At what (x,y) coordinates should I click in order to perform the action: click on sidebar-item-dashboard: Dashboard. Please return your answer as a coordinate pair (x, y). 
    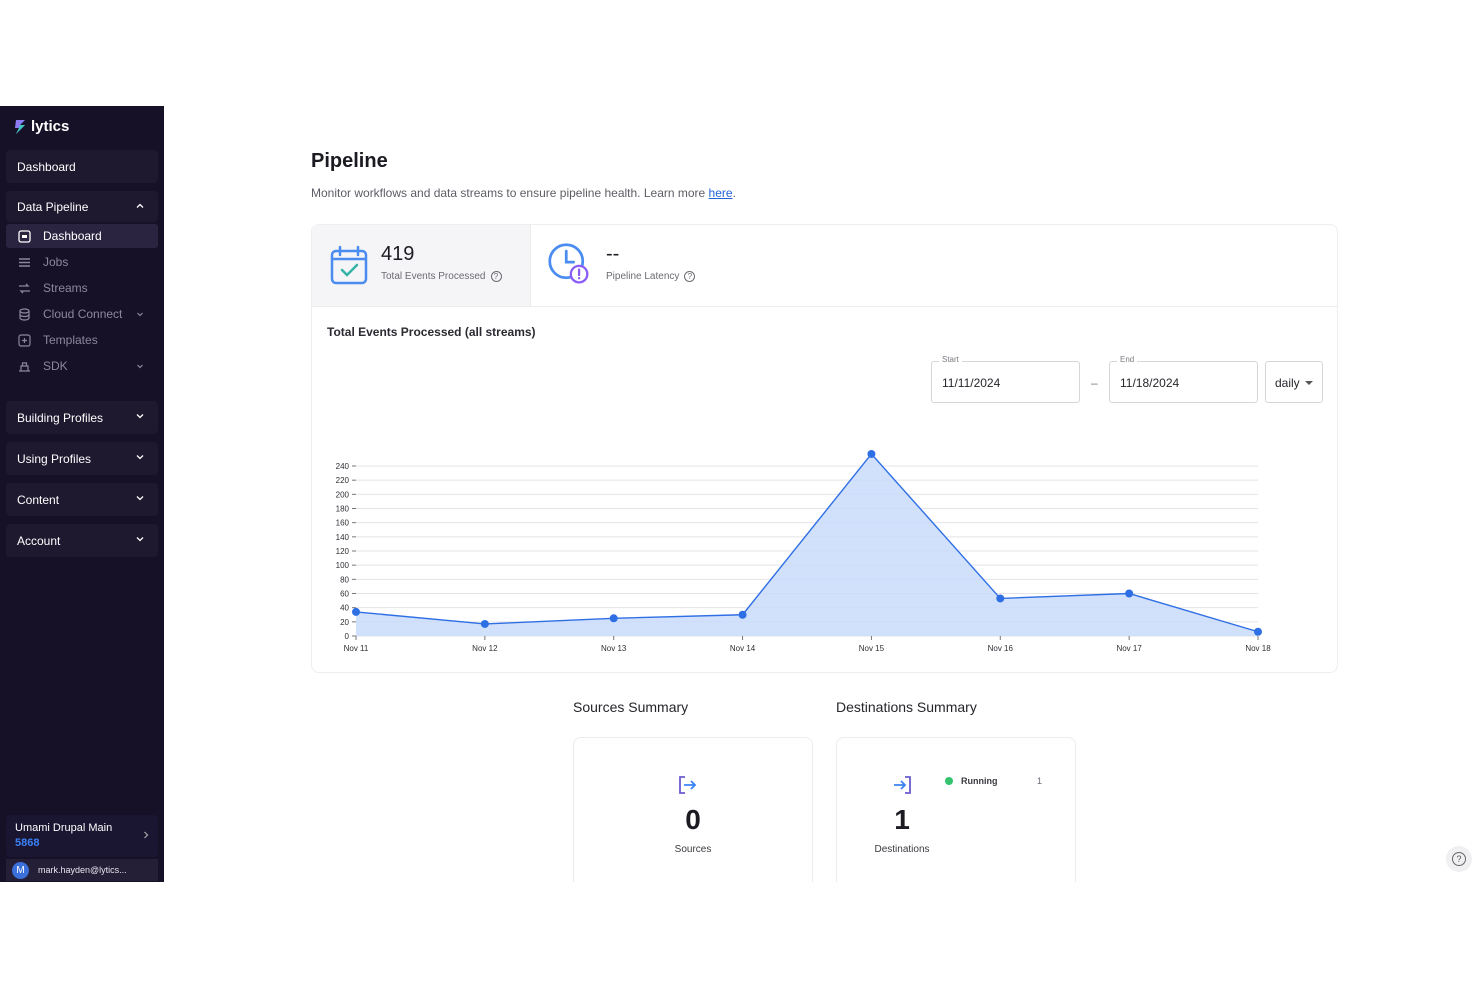
    Looking at the image, I should click on (82, 236).